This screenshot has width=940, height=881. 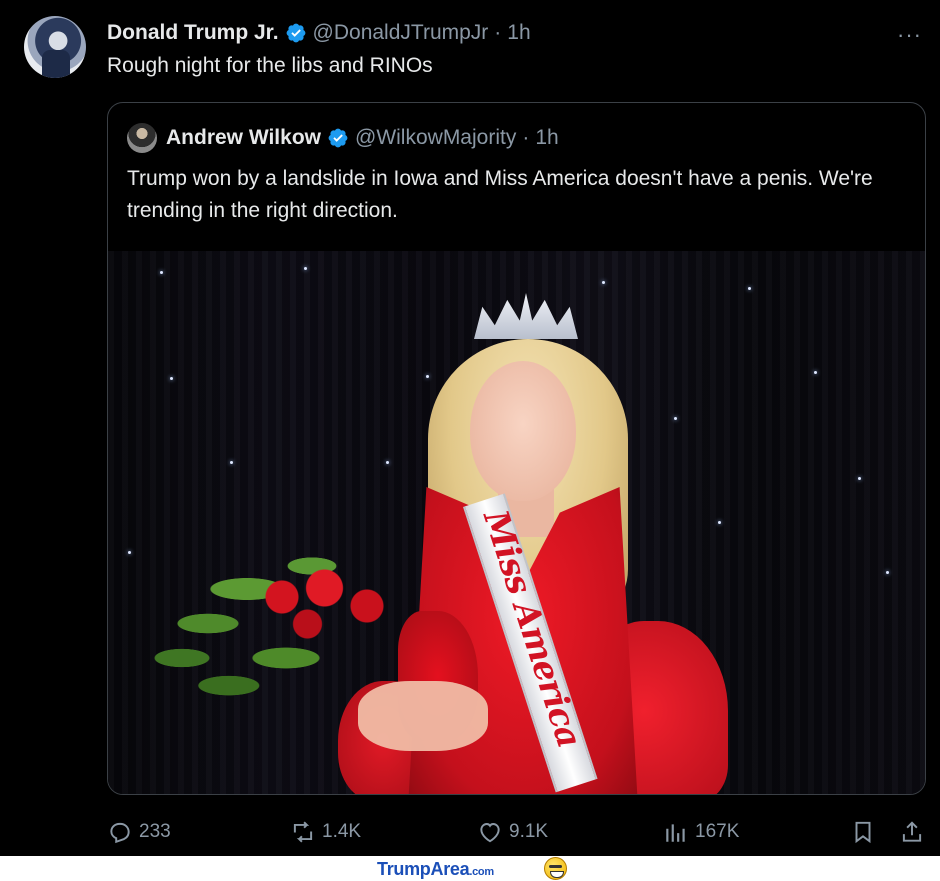 I want to click on reply-icon, so click(x=120, y=833).